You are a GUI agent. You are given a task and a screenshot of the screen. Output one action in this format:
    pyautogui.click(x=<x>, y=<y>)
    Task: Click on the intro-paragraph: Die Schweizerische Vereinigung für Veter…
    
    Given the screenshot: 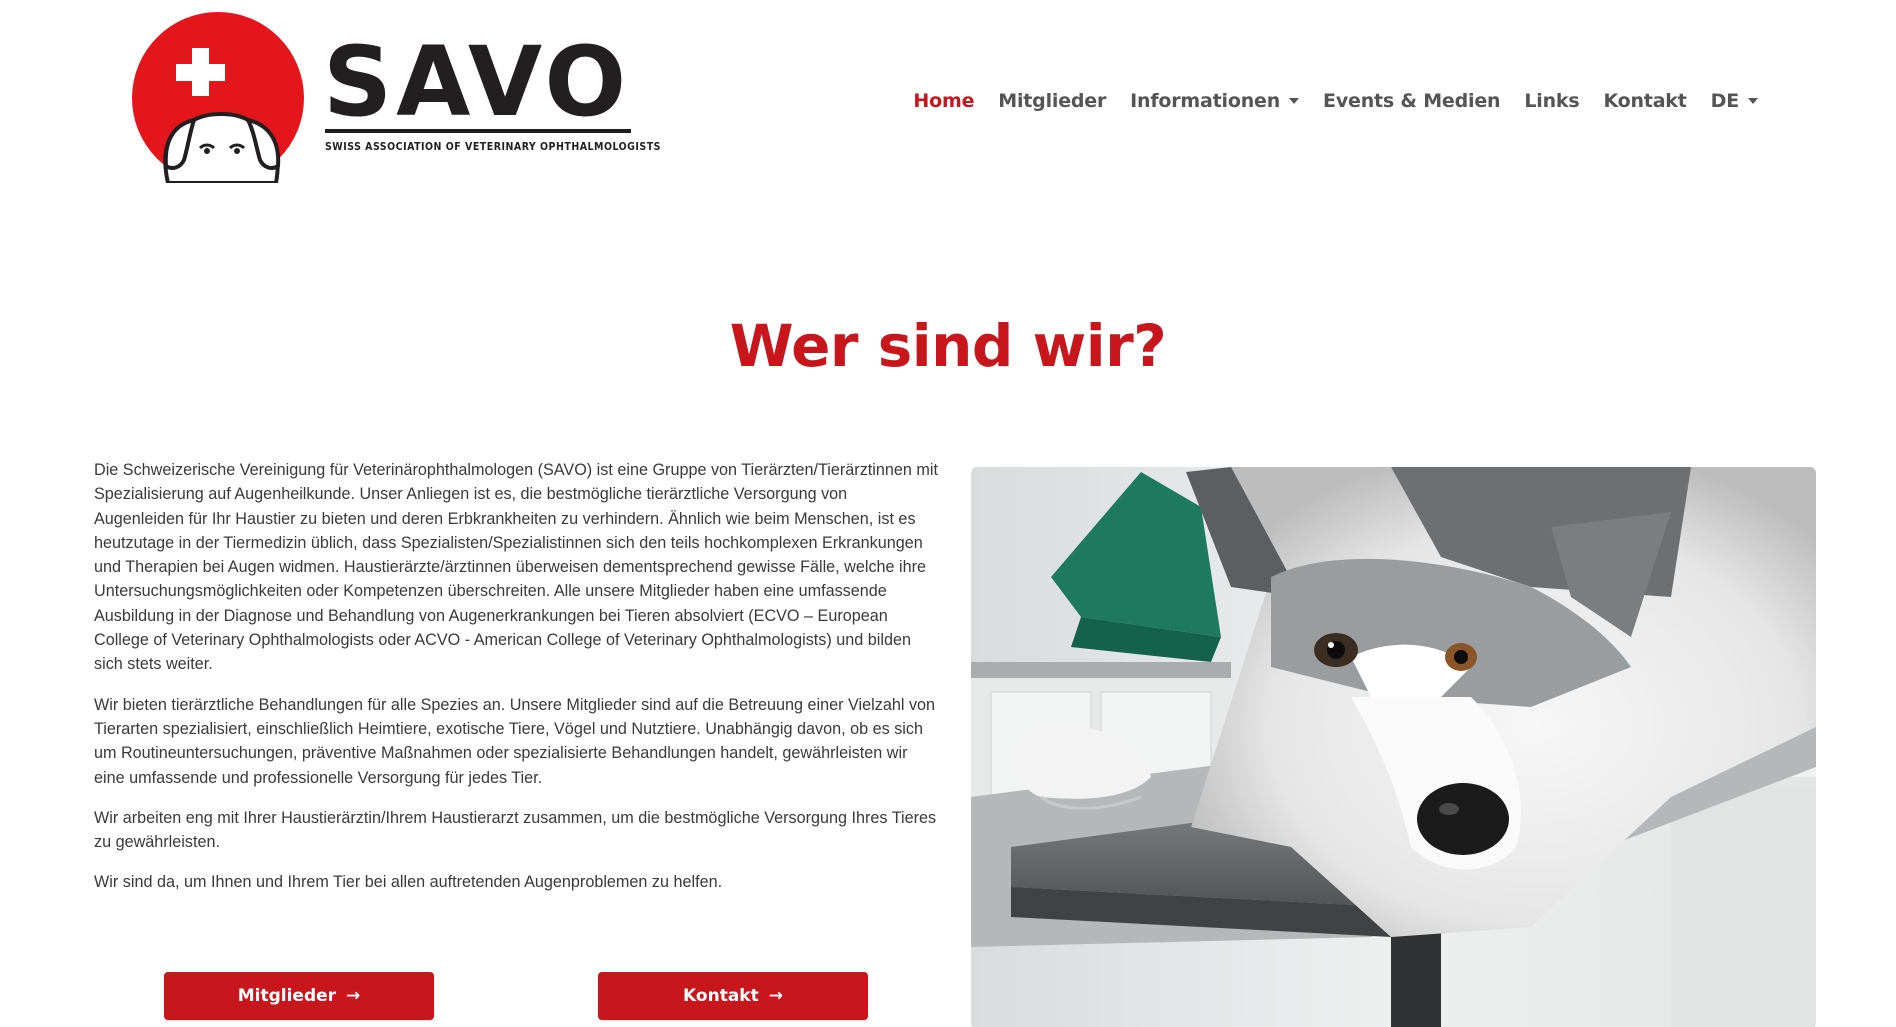 What is the action you would take?
    pyautogui.click(x=516, y=567)
    